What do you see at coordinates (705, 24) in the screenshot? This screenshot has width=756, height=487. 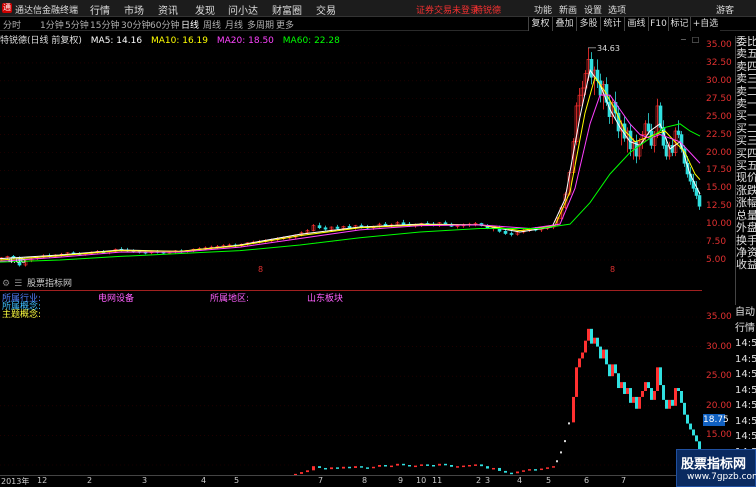 I see `toolbar-add-favorite: +自选` at bounding box center [705, 24].